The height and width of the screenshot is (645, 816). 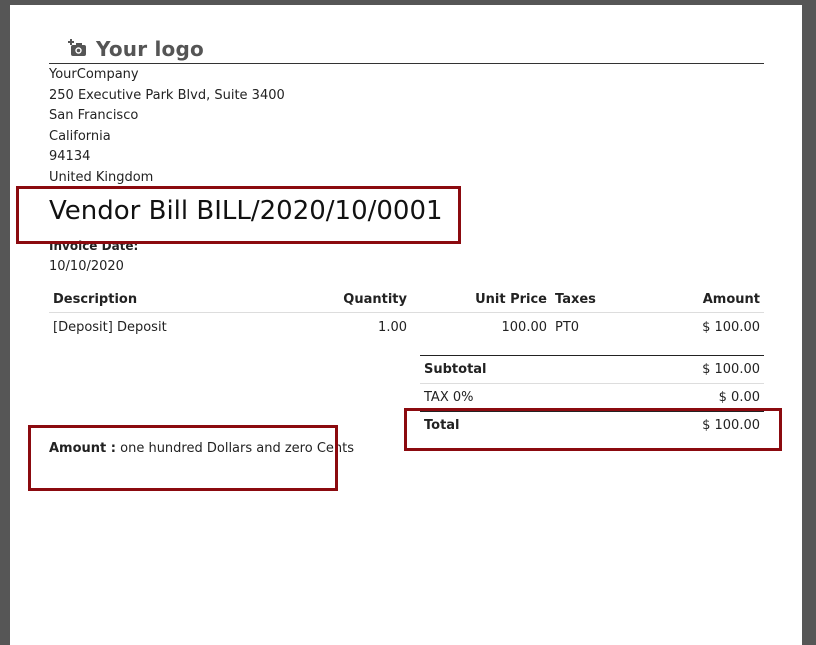 I want to click on address-city: San Francisco, so click(x=94, y=116).